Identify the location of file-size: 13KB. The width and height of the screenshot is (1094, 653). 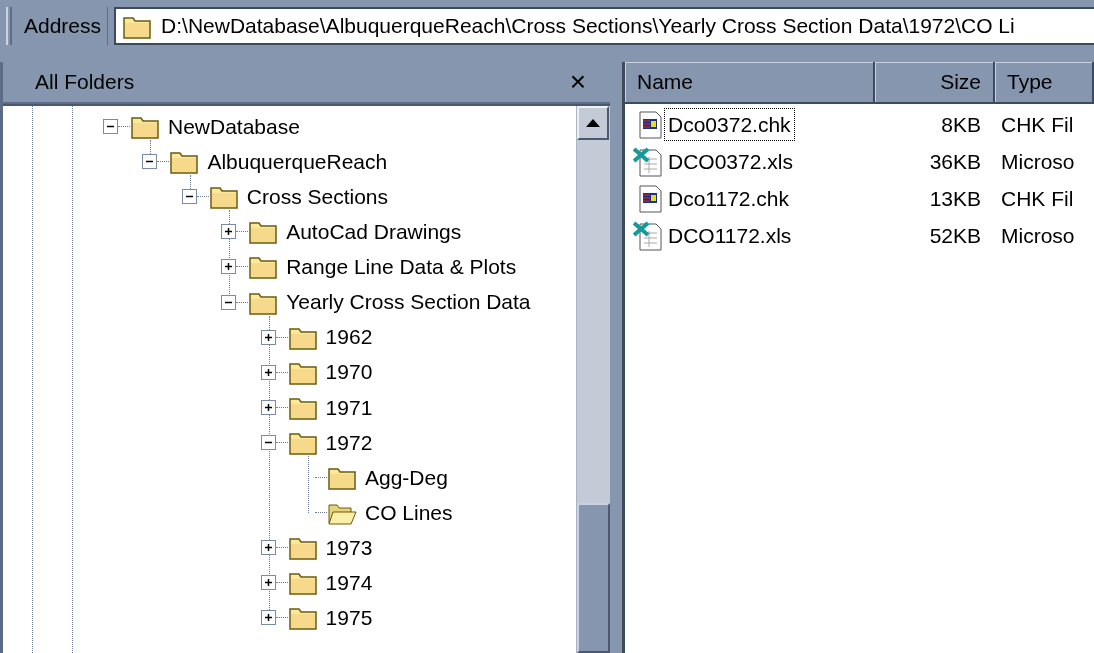
(955, 198).